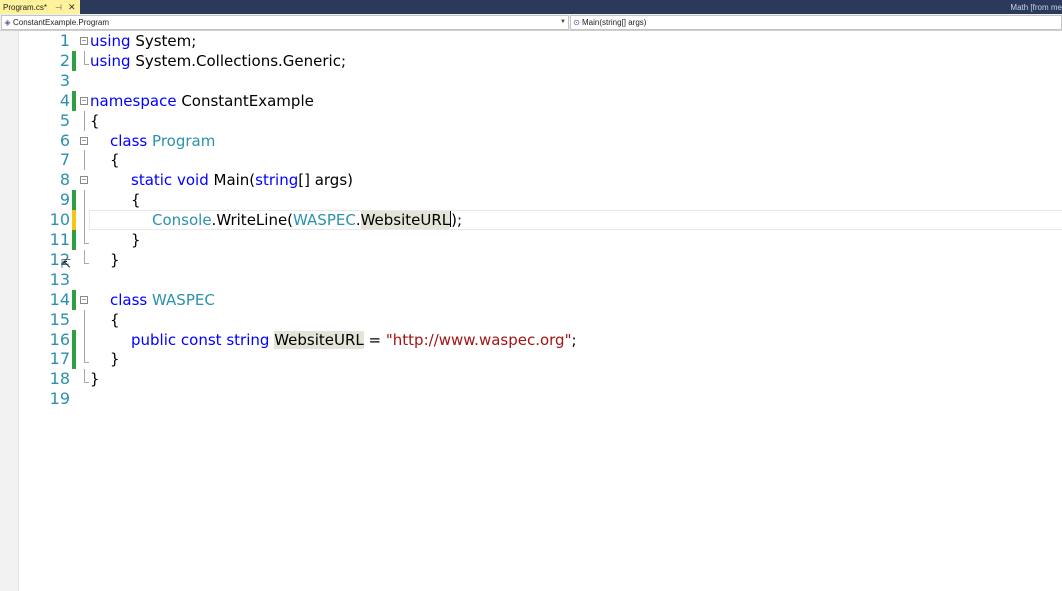  Describe the element at coordinates (66, 264) in the screenshot. I see `mouse-cursor-icon: ⇱` at that location.